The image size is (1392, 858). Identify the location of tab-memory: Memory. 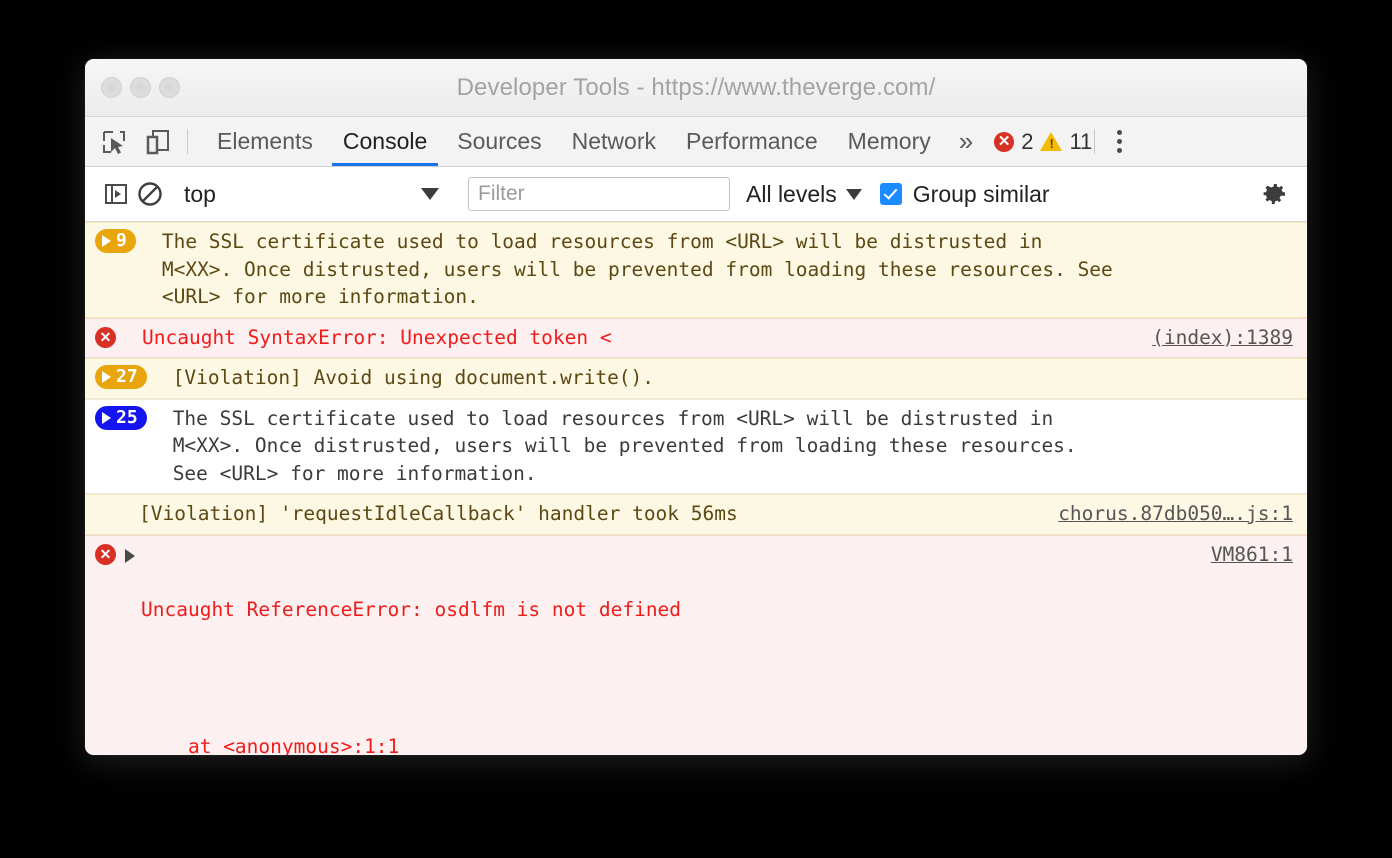
(889, 141).